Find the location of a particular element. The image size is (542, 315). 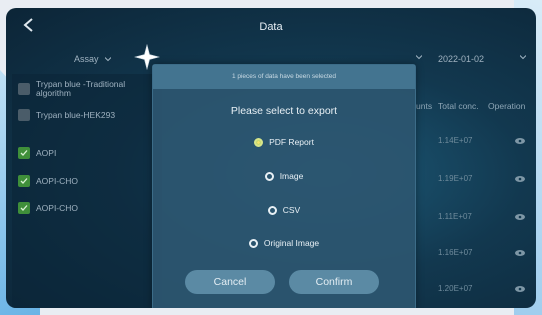

export-option-label: Image is located at coordinates (291, 176).